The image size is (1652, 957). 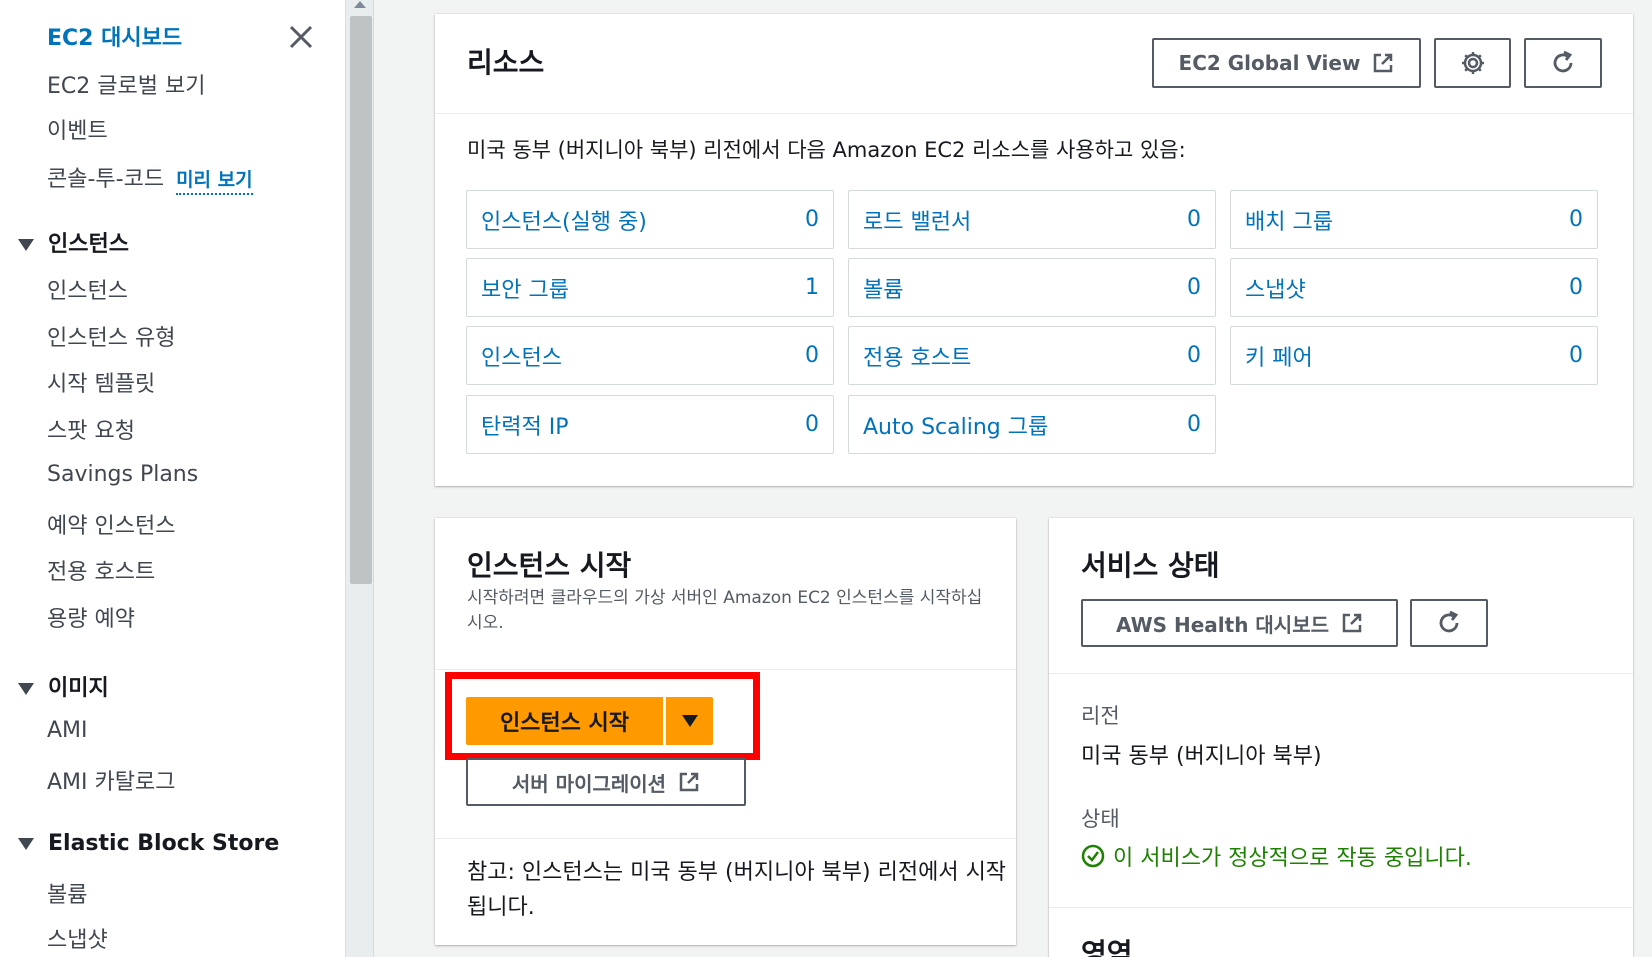 I want to click on resource-label: 보안 그룹, so click(x=525, y=288).